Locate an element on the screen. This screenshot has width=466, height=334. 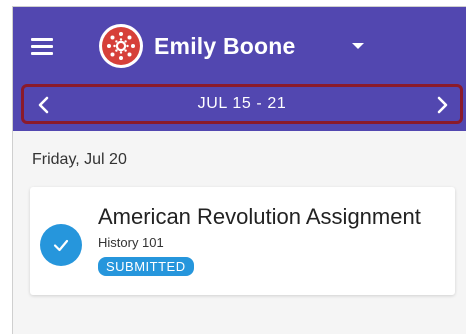
checkmark-circle-icon is located at coordinates (61, 245).